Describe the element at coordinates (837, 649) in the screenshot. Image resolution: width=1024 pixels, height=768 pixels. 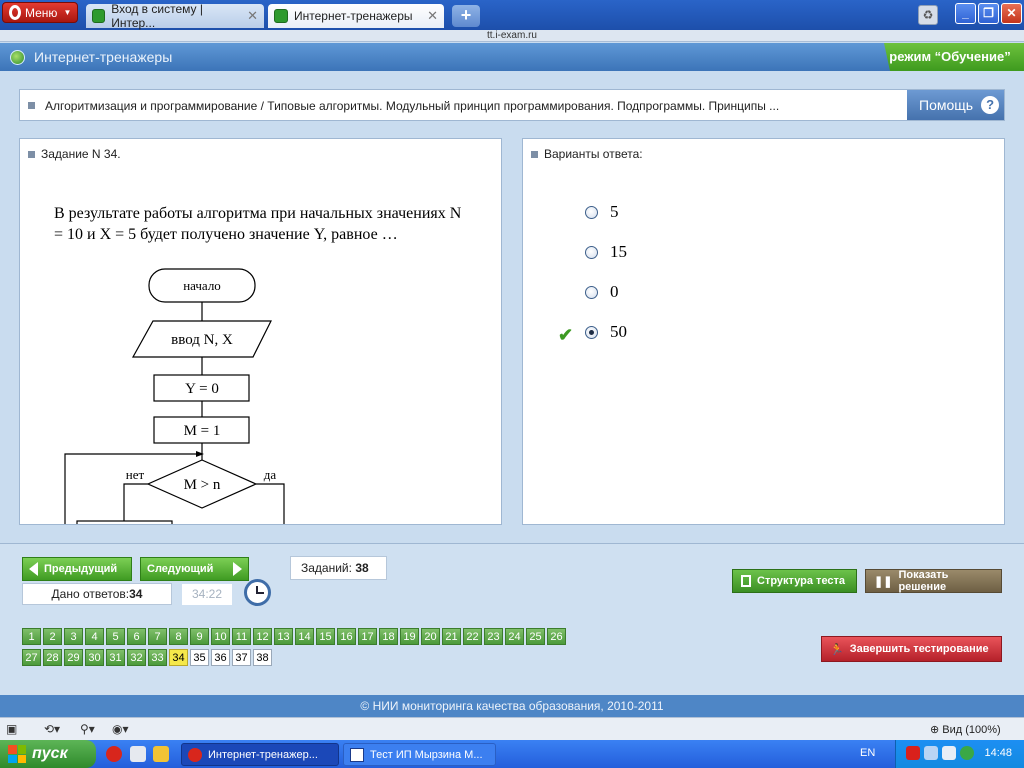
I see `running-man-icon: 🏃` at that location.